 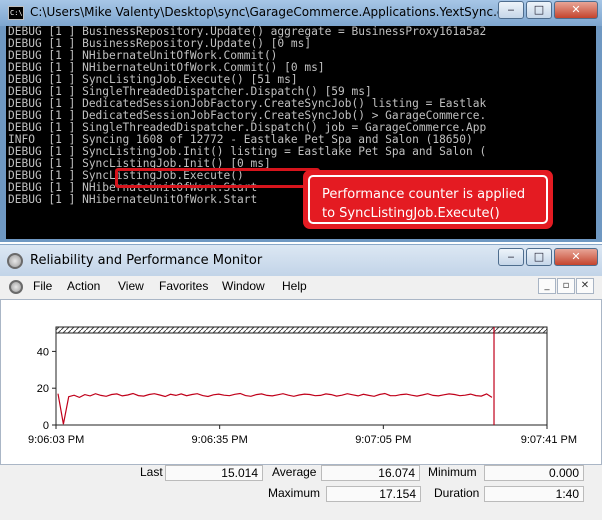 I want to click on x-tick-label: 9:06:35 PM, so click(x=220, y=440).